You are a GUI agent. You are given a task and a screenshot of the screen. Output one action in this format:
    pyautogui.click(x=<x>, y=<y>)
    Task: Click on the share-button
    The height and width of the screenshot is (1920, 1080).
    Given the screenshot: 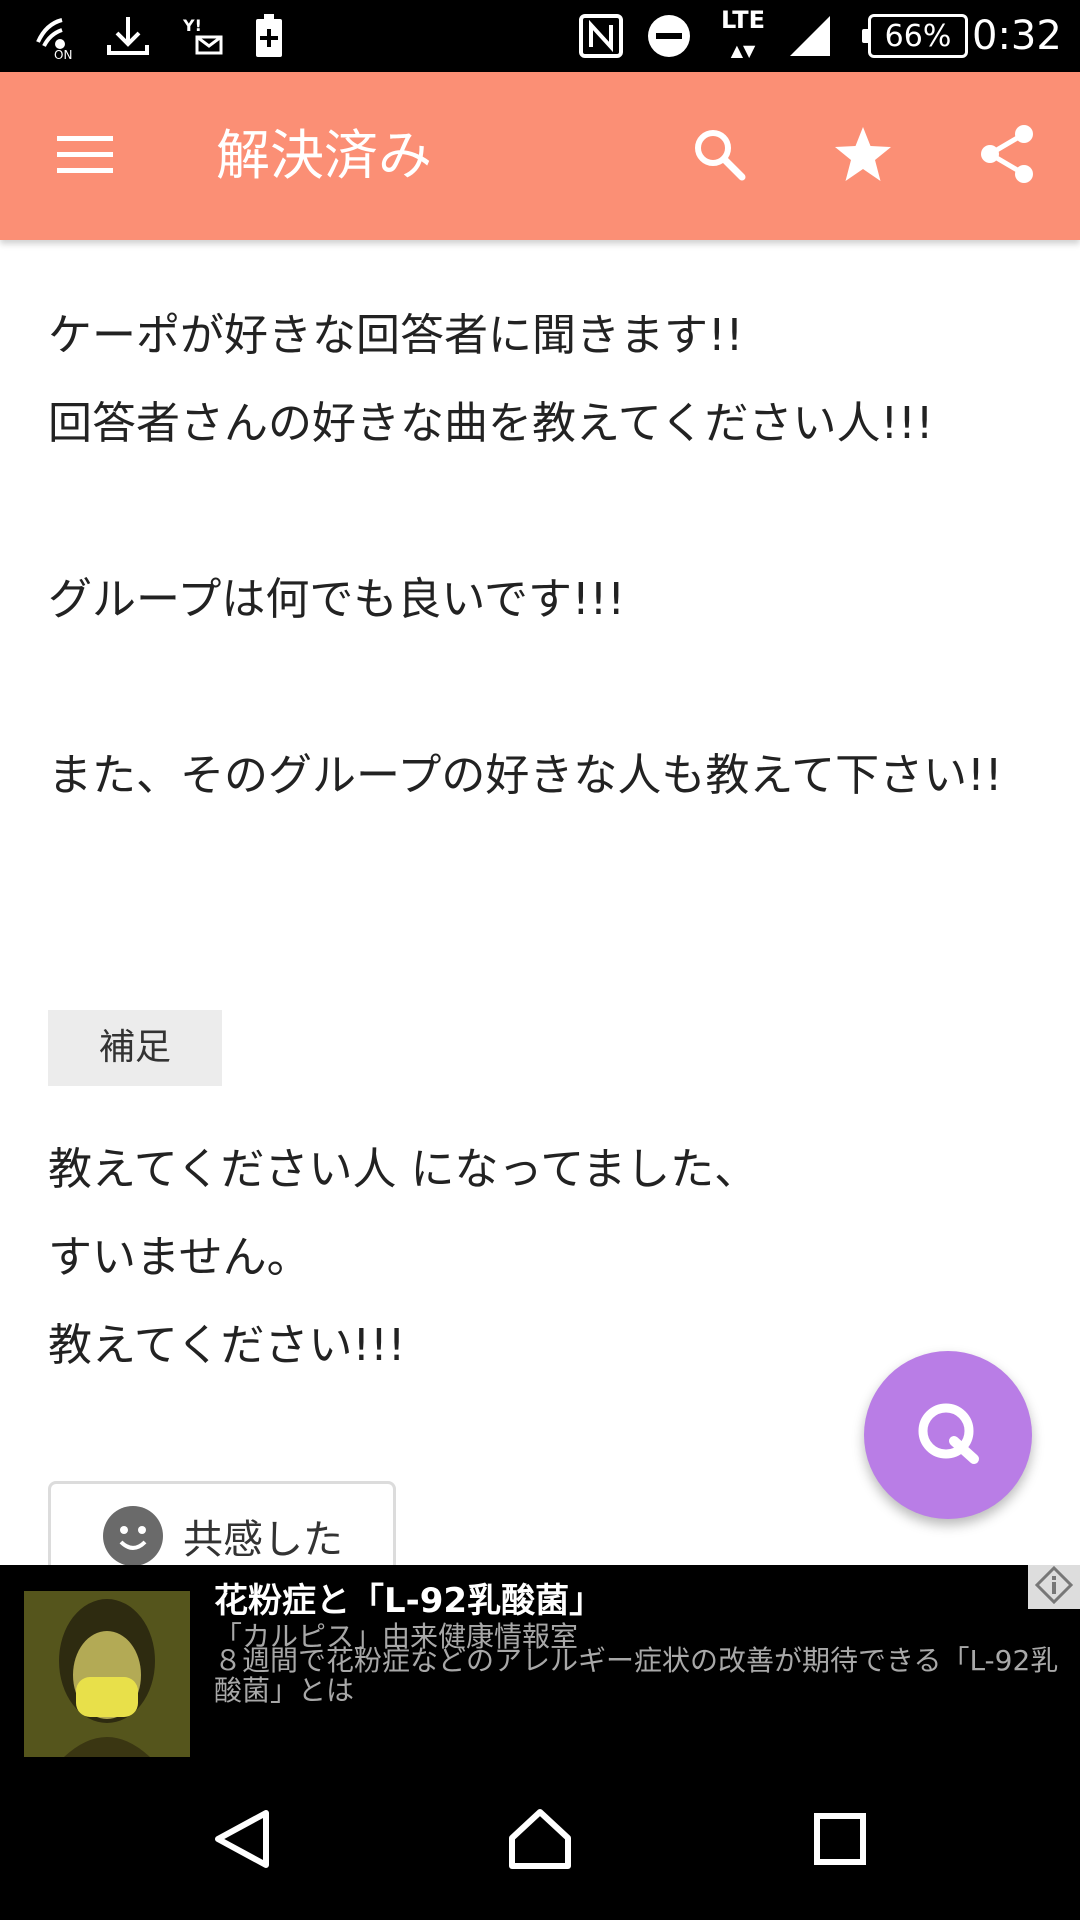 What is the action you would take?
    pyautogui.click(x=1007, y=156)
    